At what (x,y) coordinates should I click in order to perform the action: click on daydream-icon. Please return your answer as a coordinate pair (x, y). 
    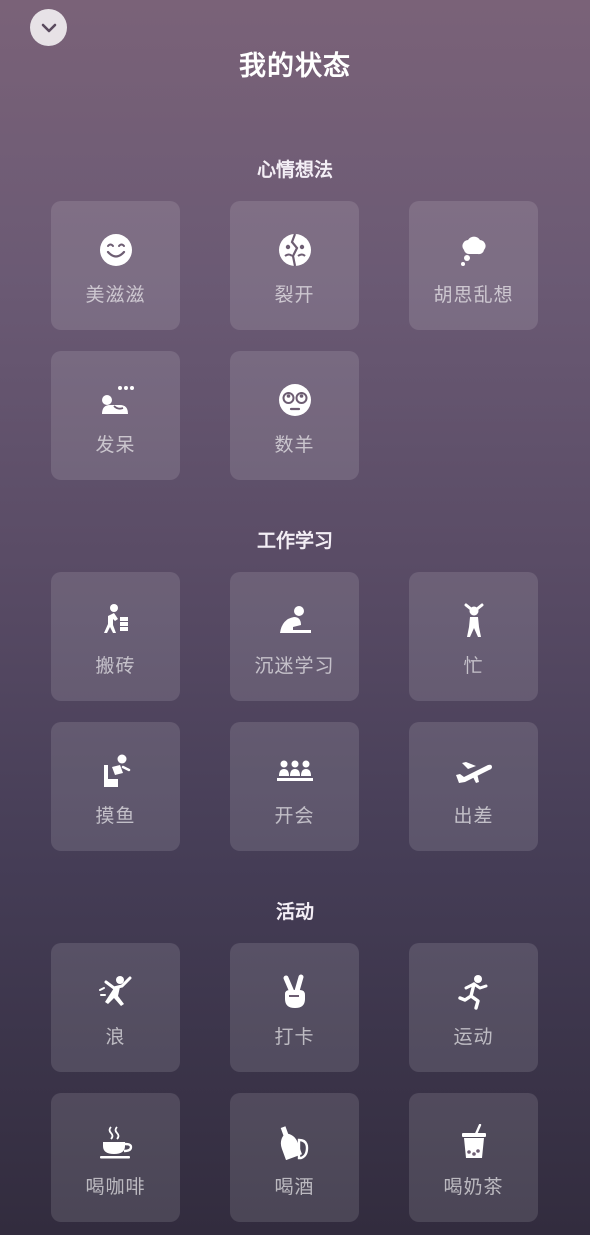
    Looking at the image, I should click on (116, 400).